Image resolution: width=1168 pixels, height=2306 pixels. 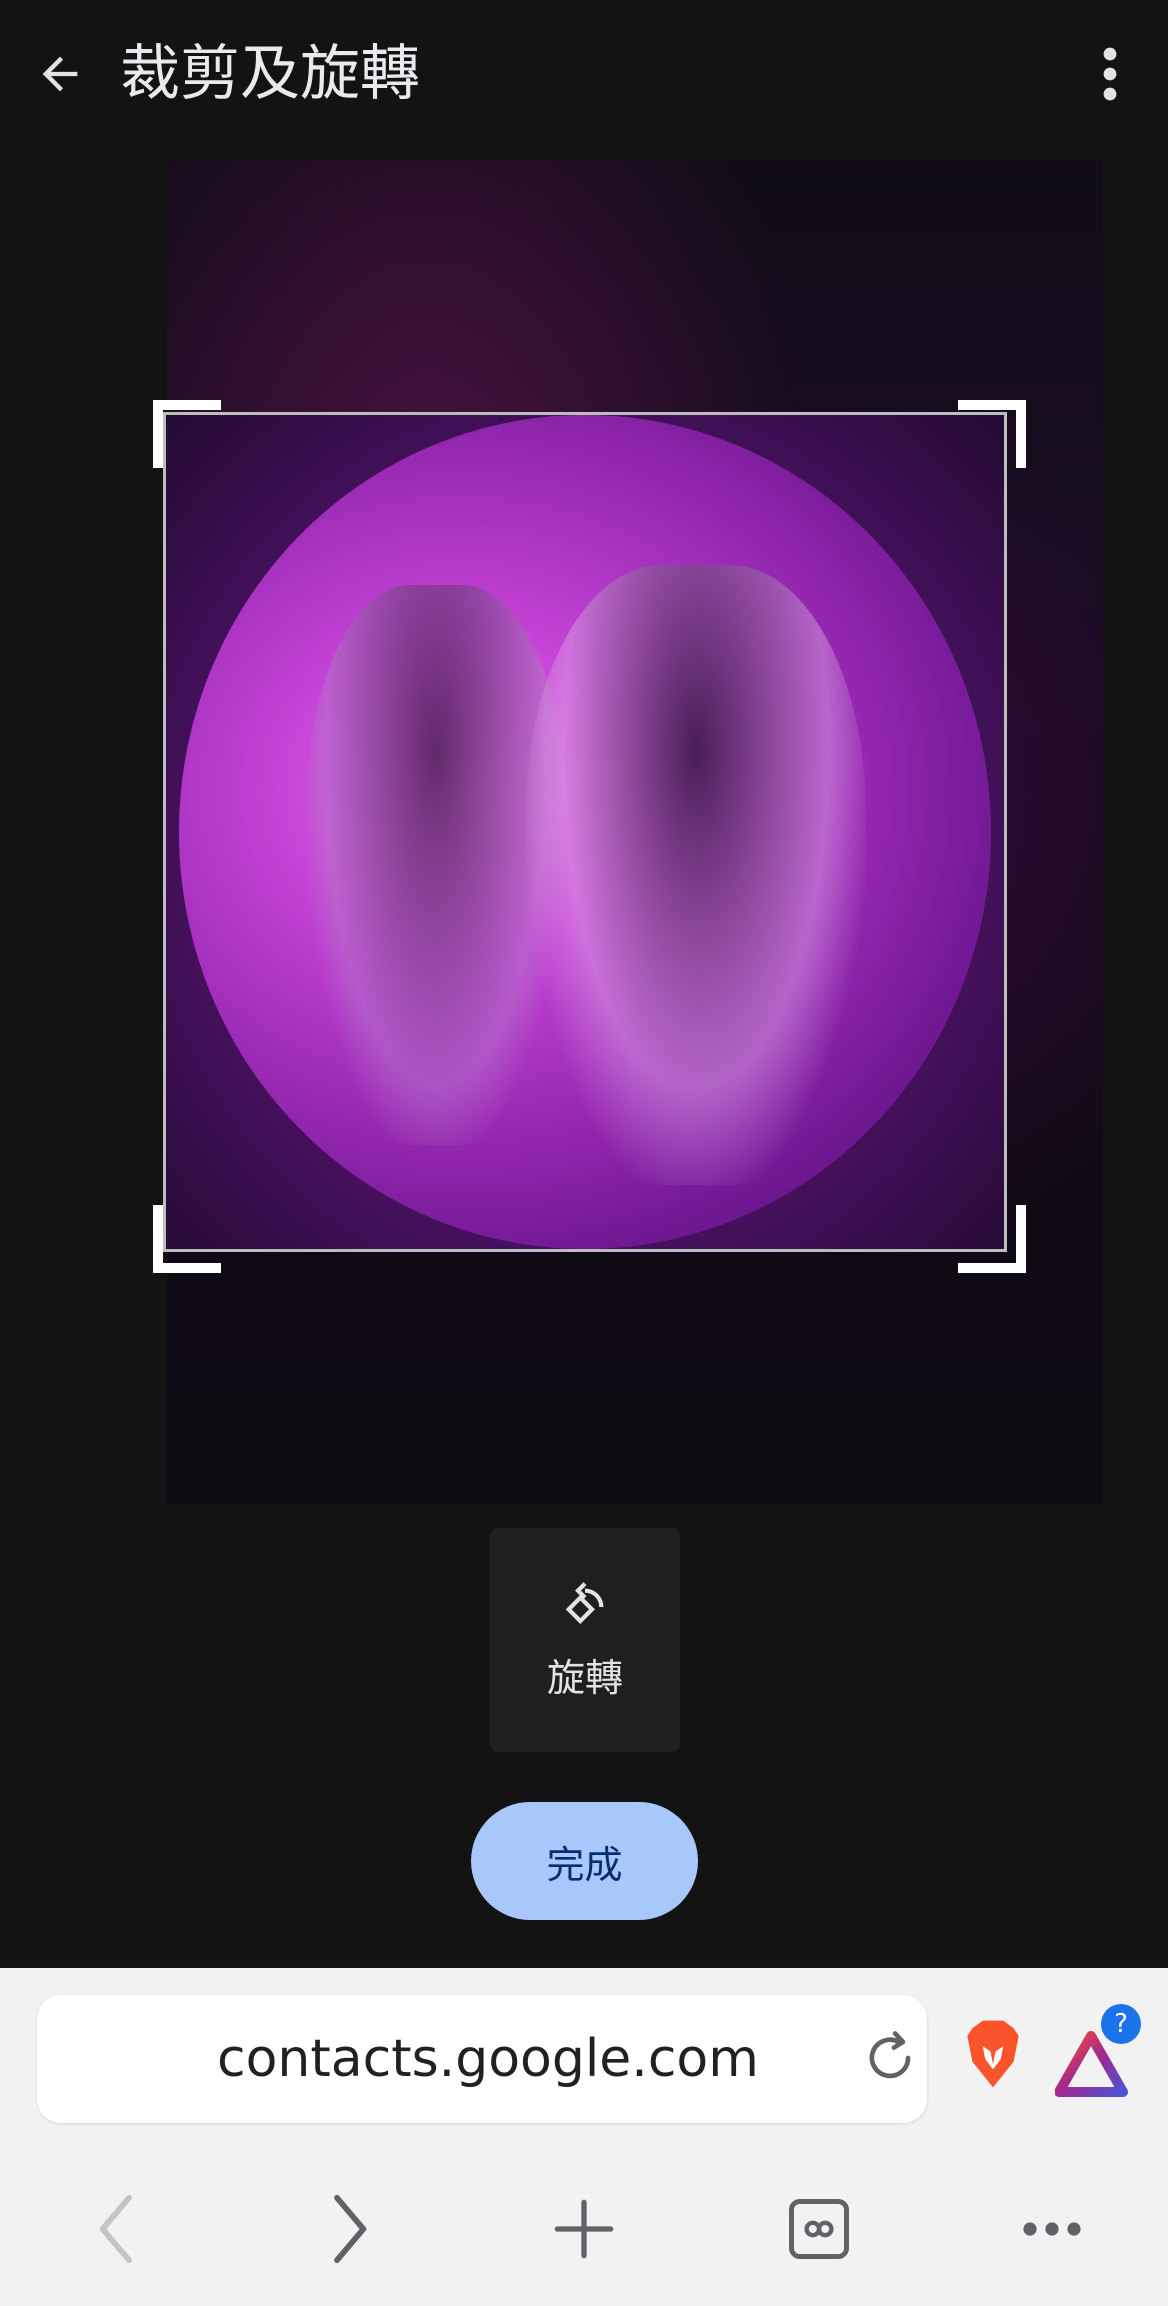 I want to click on chevron-left-icon, so click(x=115, y=2229).